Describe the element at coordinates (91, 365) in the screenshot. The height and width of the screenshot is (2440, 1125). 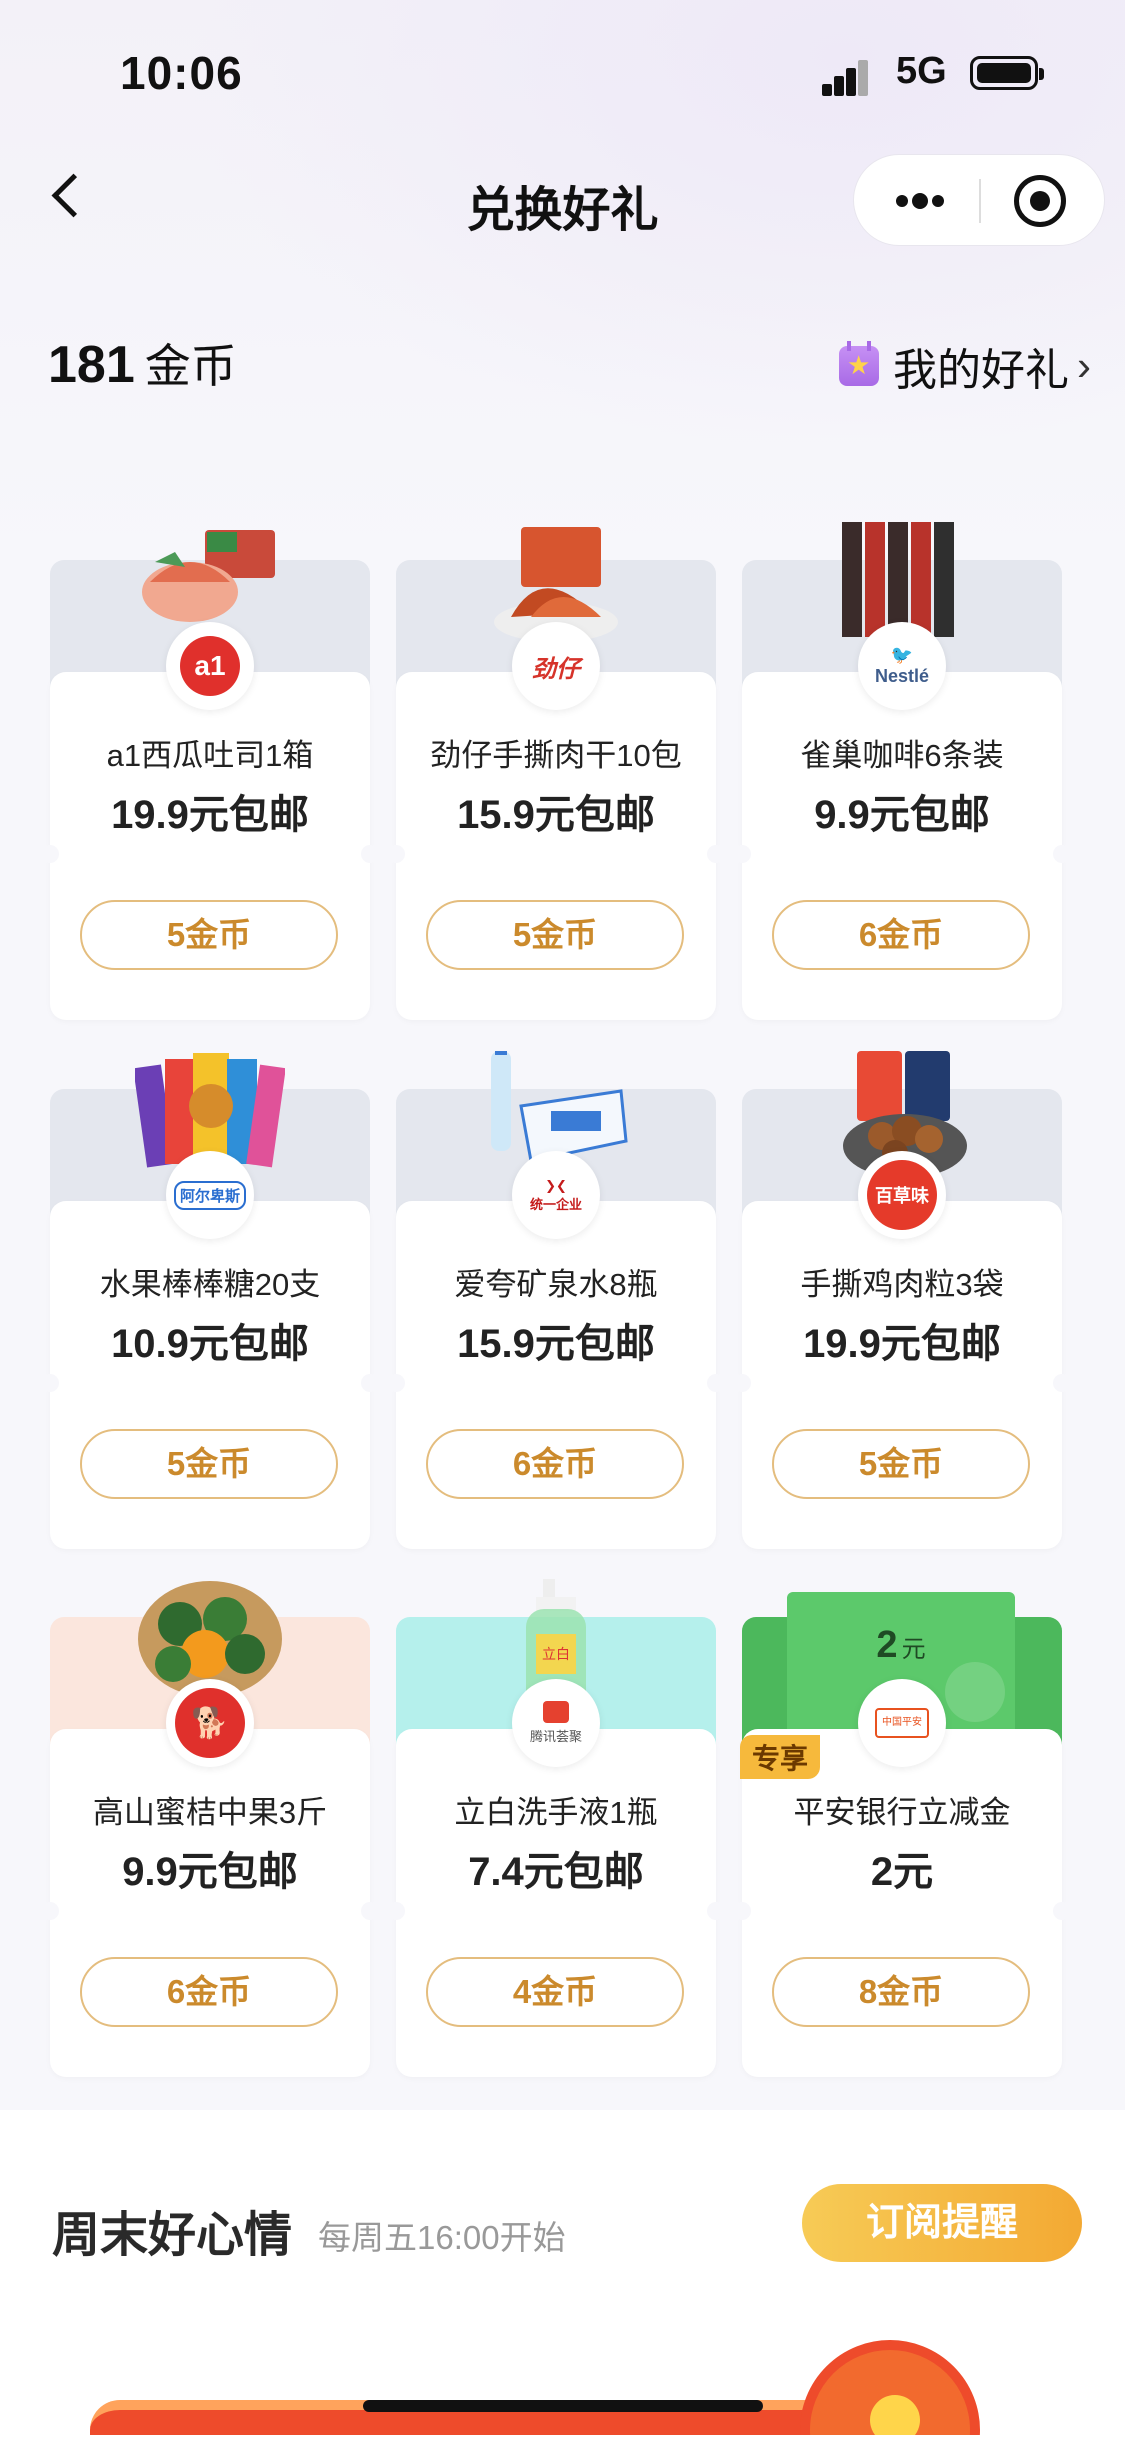
I see `coin-count: 181` at that location.